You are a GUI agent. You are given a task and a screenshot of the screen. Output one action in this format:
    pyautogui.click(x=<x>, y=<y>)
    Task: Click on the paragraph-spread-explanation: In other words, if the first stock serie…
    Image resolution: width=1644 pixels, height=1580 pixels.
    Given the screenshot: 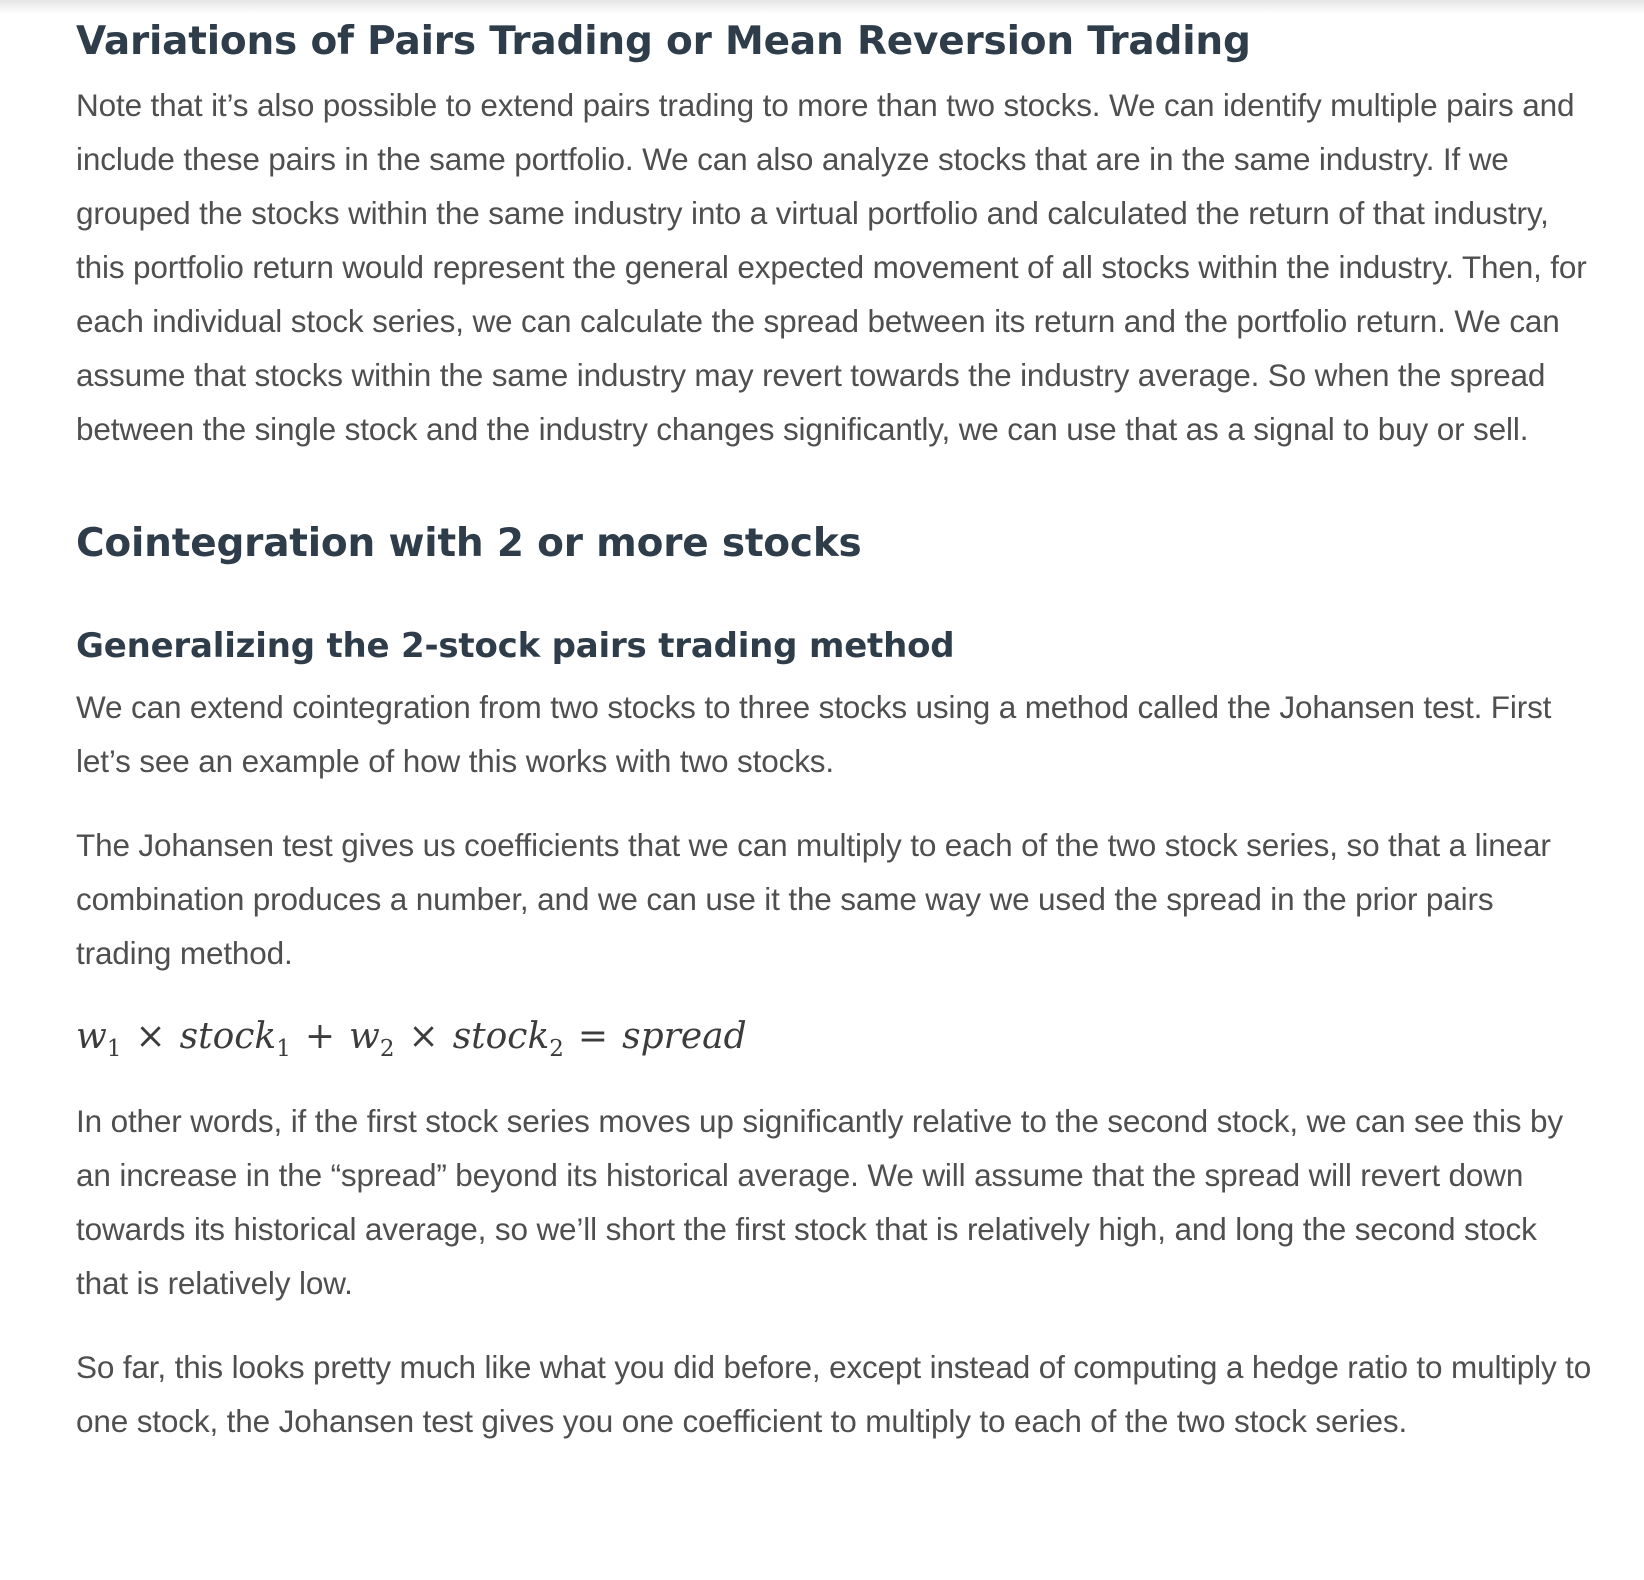 What is the action you would take?
    pyautogui.click(x=819, y=1202)
    